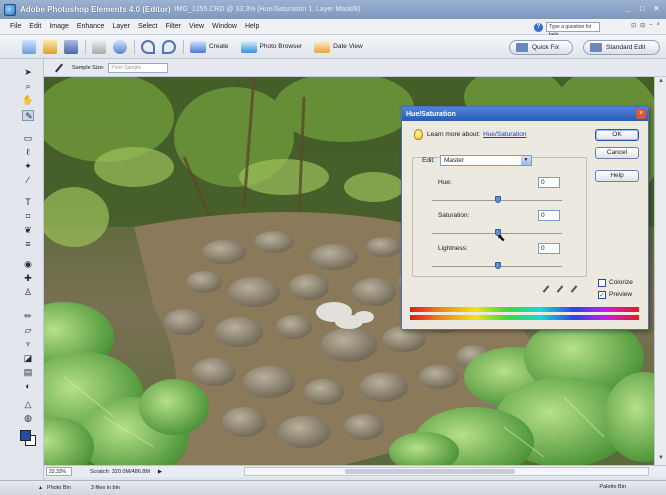 Image resolution: width=666 pixels, height=495 pixels. What do you see at coordinates (10, 9) in the screenshot?
I see `app-icon` at bounding box center [10, 9].